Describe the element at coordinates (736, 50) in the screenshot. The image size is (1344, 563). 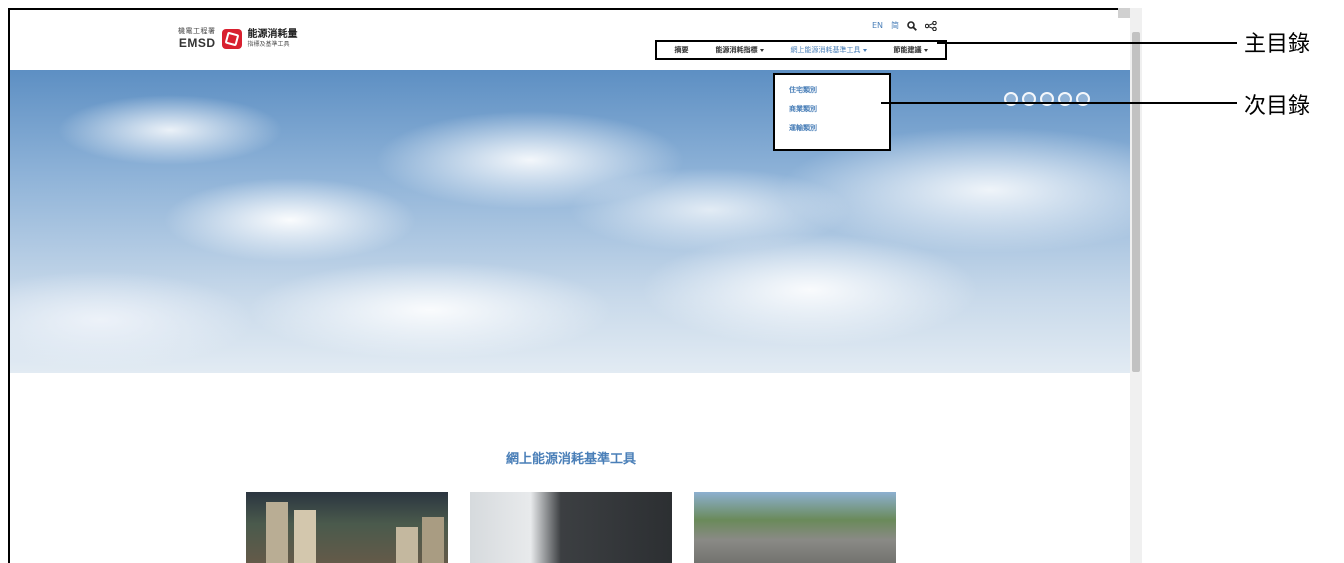
I see `nav-energy-indicators-label: 能源消耗指標` at that location.